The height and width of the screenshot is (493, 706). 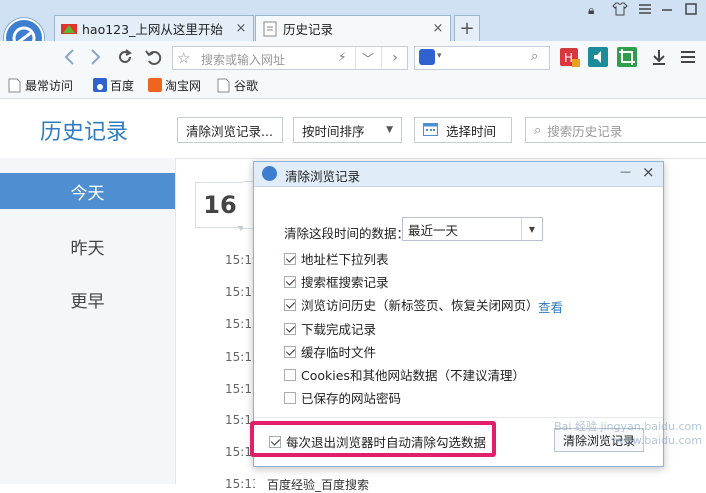 I want to click on refresh-icon, so click(x=125, y=57).